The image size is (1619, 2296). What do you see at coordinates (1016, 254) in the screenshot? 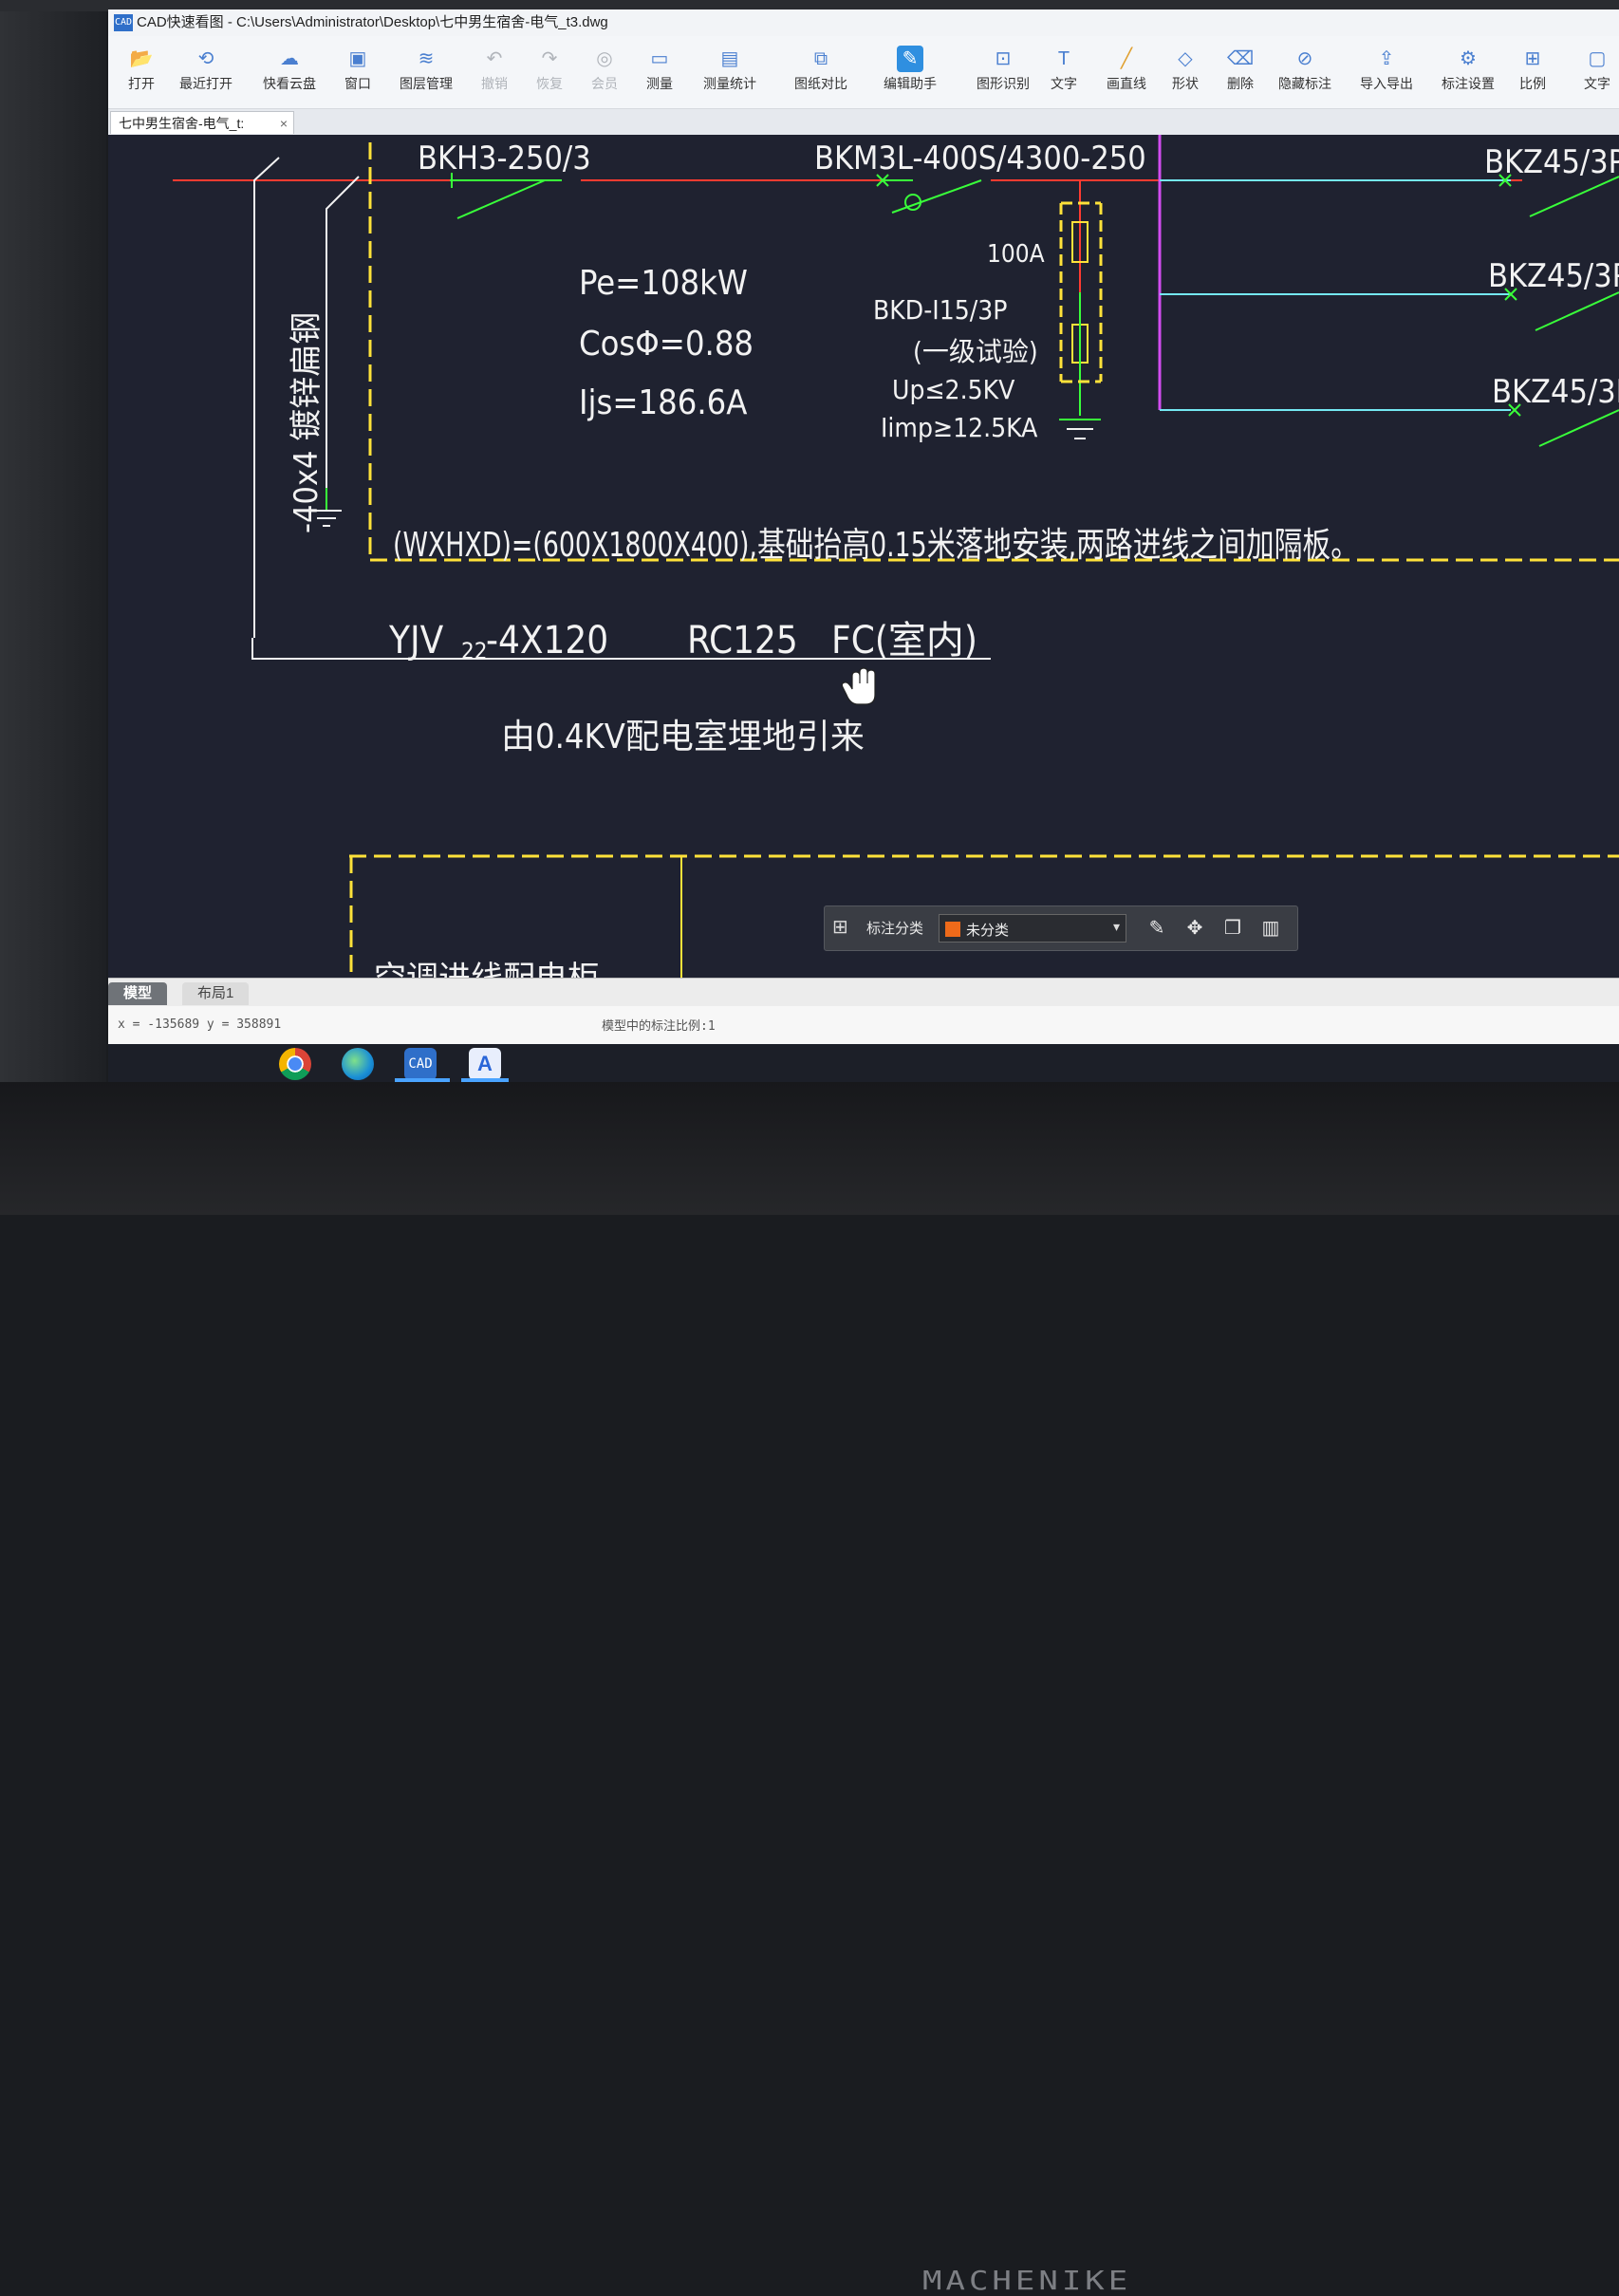
I see `fuse-rating-label: 100A` at bounding box center [1016, 254].